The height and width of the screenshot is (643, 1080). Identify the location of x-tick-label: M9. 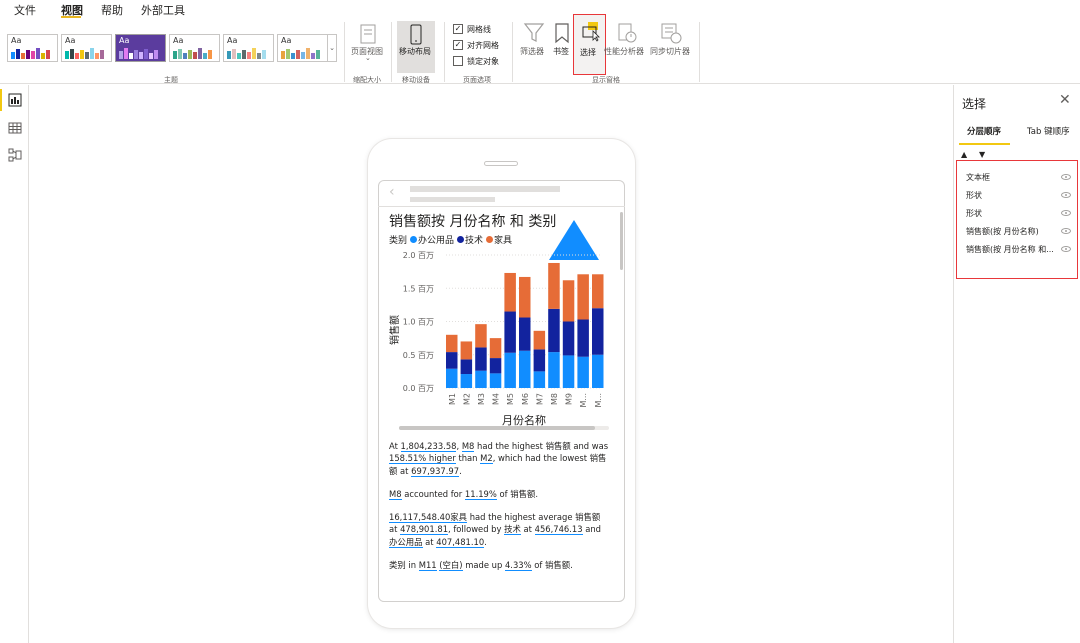
(569, 399).